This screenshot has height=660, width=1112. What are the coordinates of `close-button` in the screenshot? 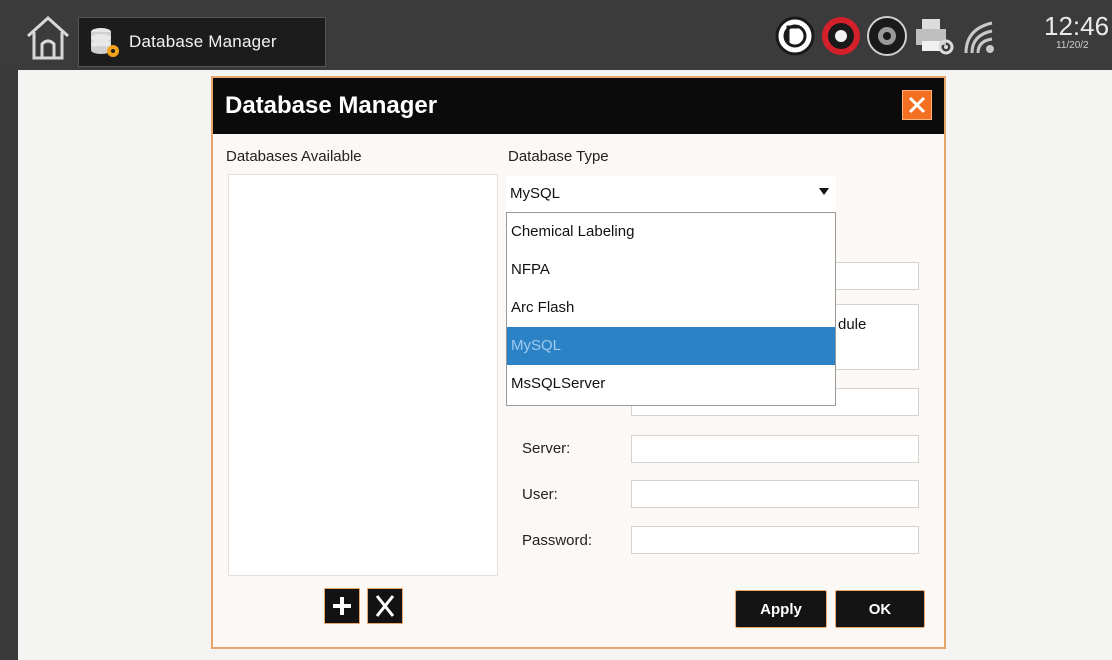 It's located at (917, 105).